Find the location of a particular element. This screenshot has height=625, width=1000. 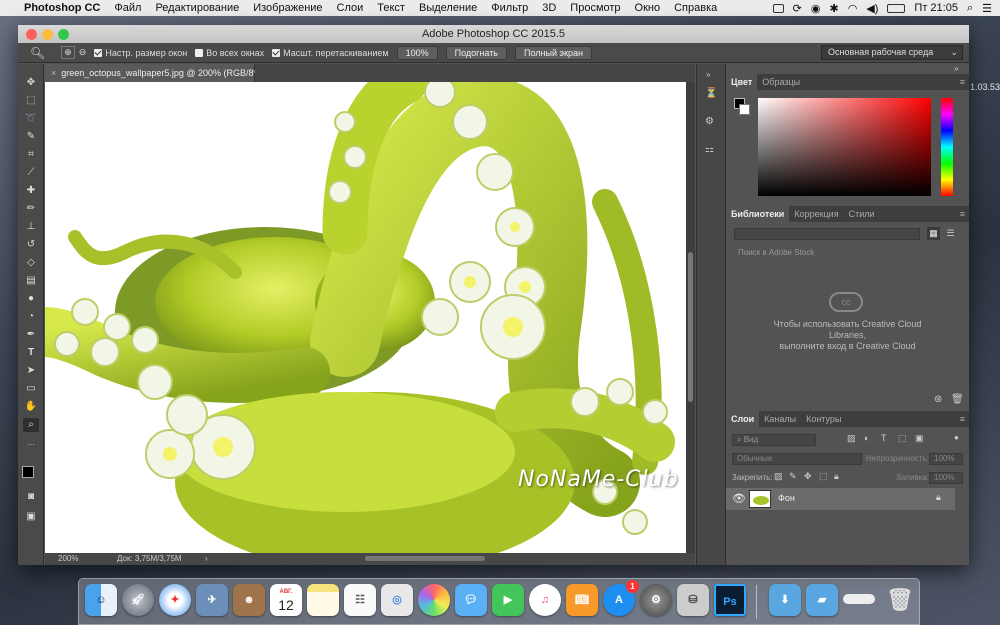

lock-all-icon: 🔒︎ is located at coordinates (836, 476).